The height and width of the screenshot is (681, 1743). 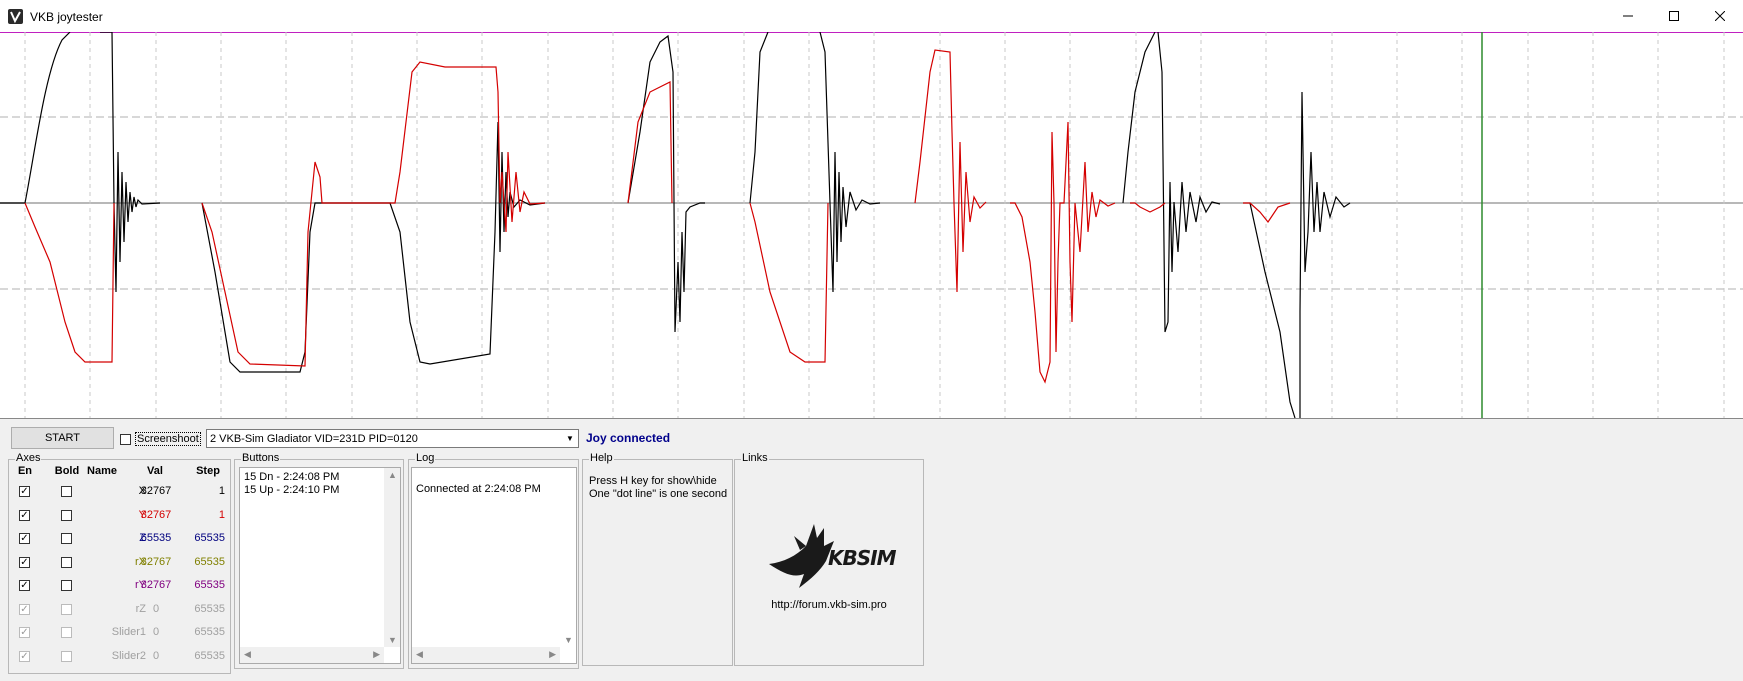 I want to click on buttons-list: 15 Dn - 2:24:08 PM 15 Up - 2:24:10 PM, so click(x=291, y=484).